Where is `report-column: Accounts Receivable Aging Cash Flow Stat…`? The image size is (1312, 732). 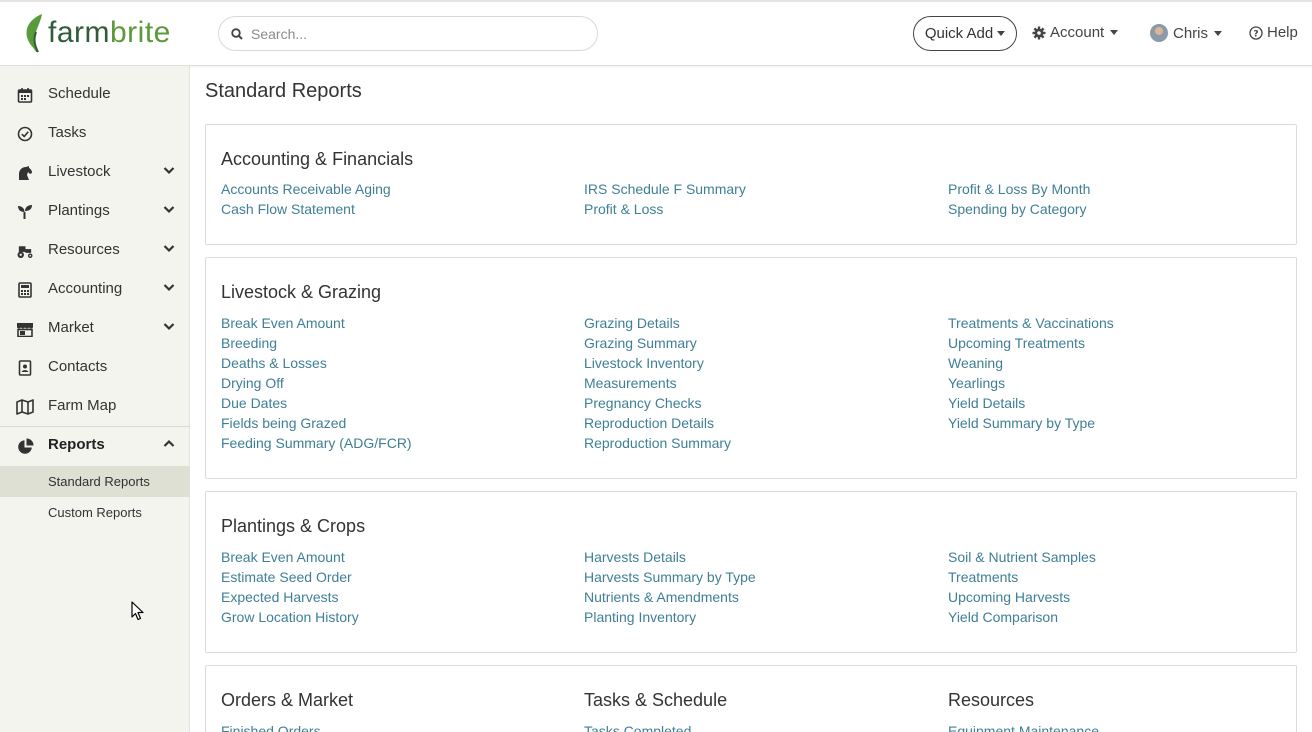
report-column: Accounts Receivable Aging Cash Flow Stat… is located at coordinates (306, 199).